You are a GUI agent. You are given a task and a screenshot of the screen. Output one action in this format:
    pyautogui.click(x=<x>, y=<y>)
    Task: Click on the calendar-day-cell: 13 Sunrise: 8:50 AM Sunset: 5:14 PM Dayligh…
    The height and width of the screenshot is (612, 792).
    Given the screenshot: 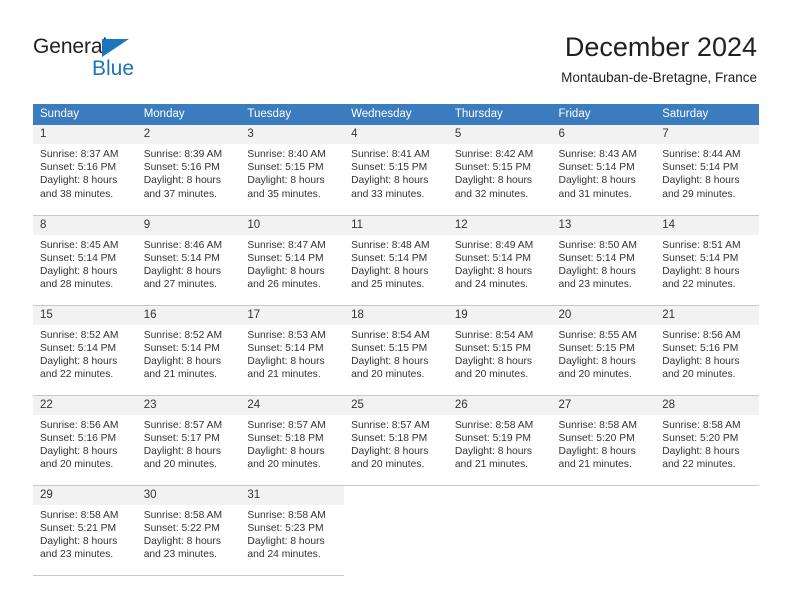 What is the action you would take?
    pyautogui.click(x=603, y=260)
    